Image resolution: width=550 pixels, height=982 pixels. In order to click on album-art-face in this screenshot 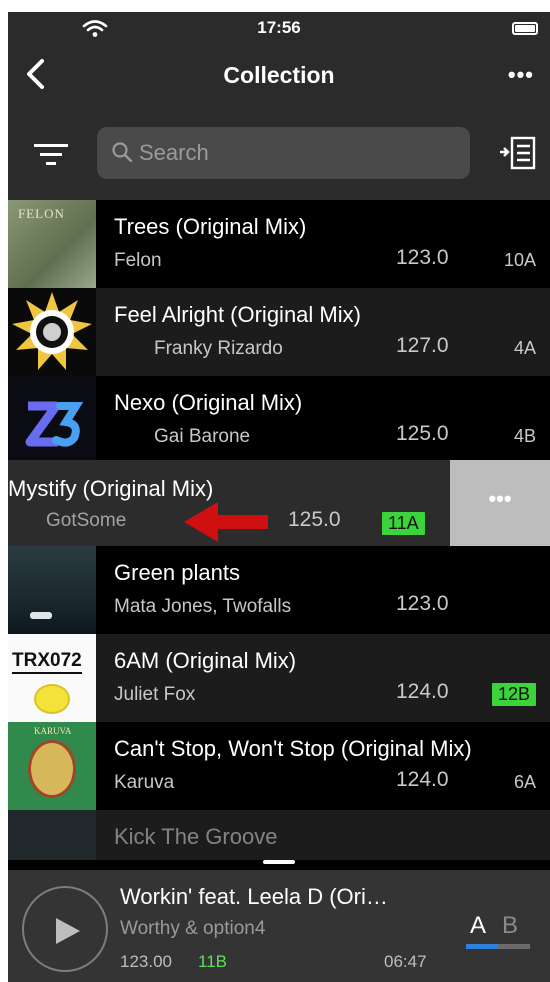, I will do `click(52, 769)`.